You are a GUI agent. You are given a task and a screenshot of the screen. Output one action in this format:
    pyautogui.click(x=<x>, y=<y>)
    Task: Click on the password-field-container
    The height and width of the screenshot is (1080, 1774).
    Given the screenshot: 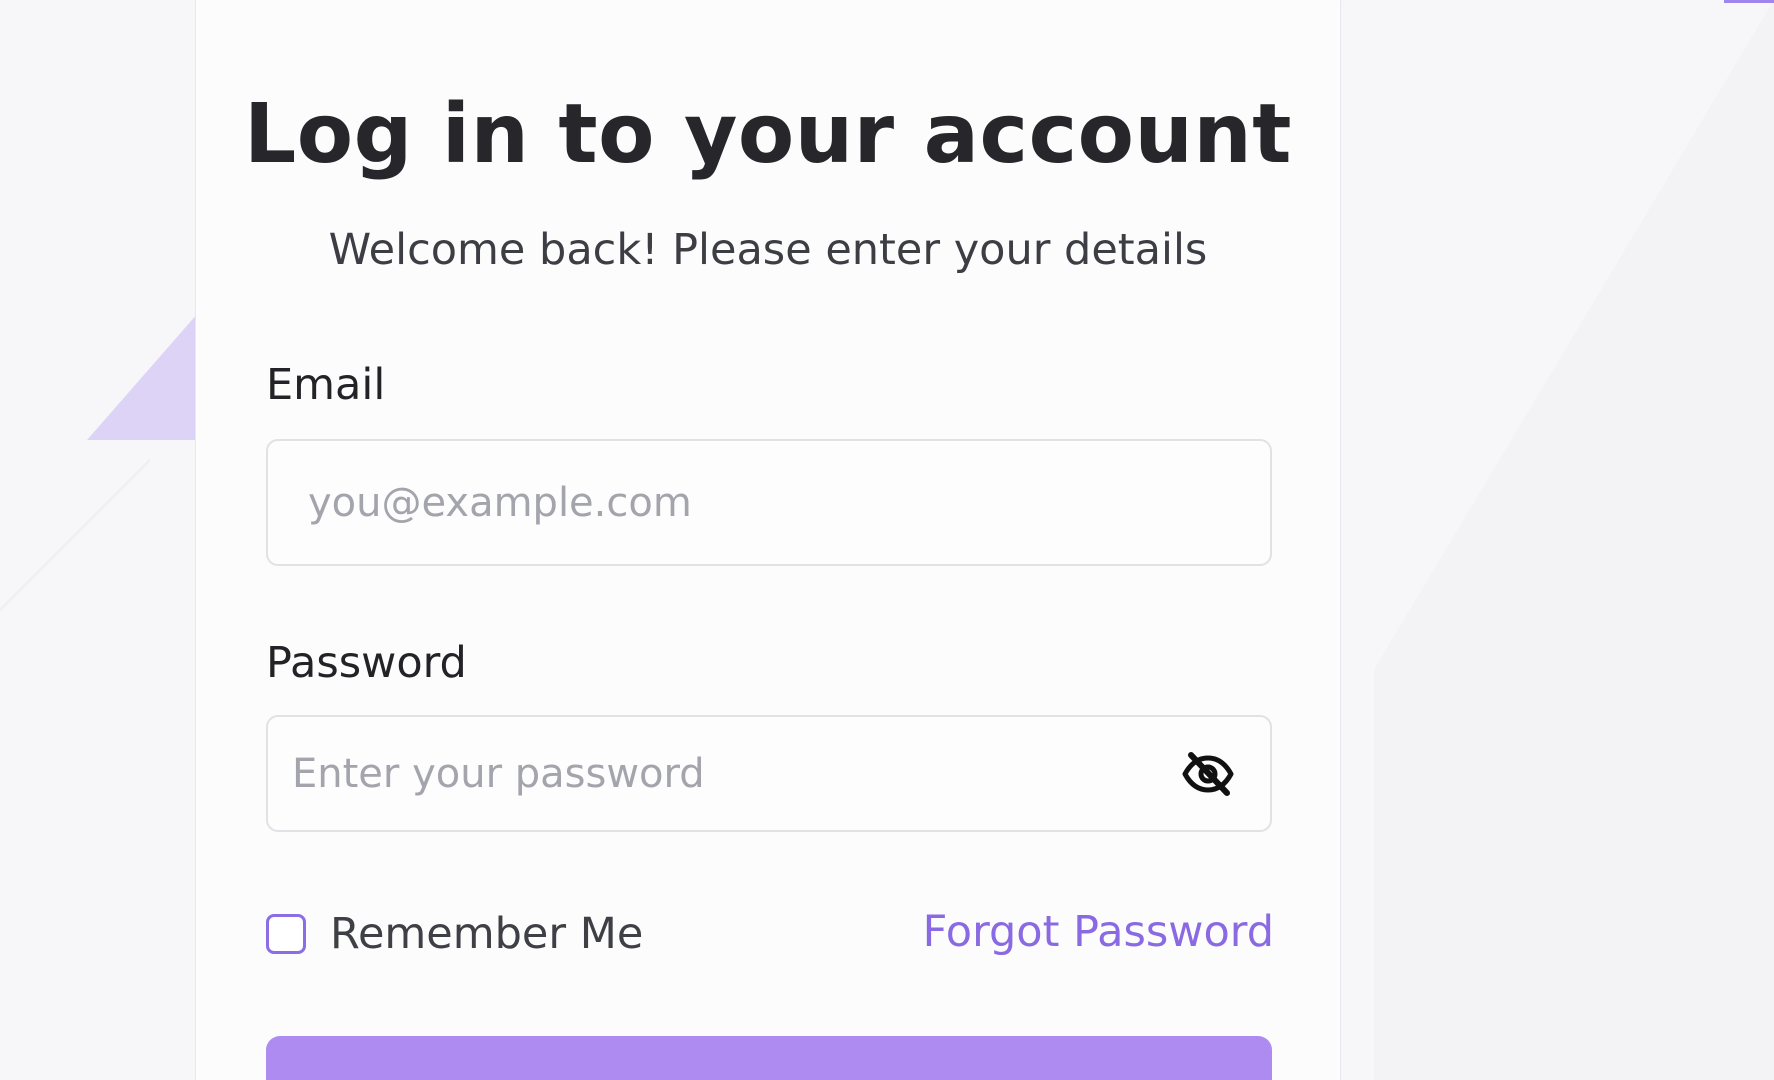 What is the action you would take?
    pyautogui.click(x=769, y=773)
    